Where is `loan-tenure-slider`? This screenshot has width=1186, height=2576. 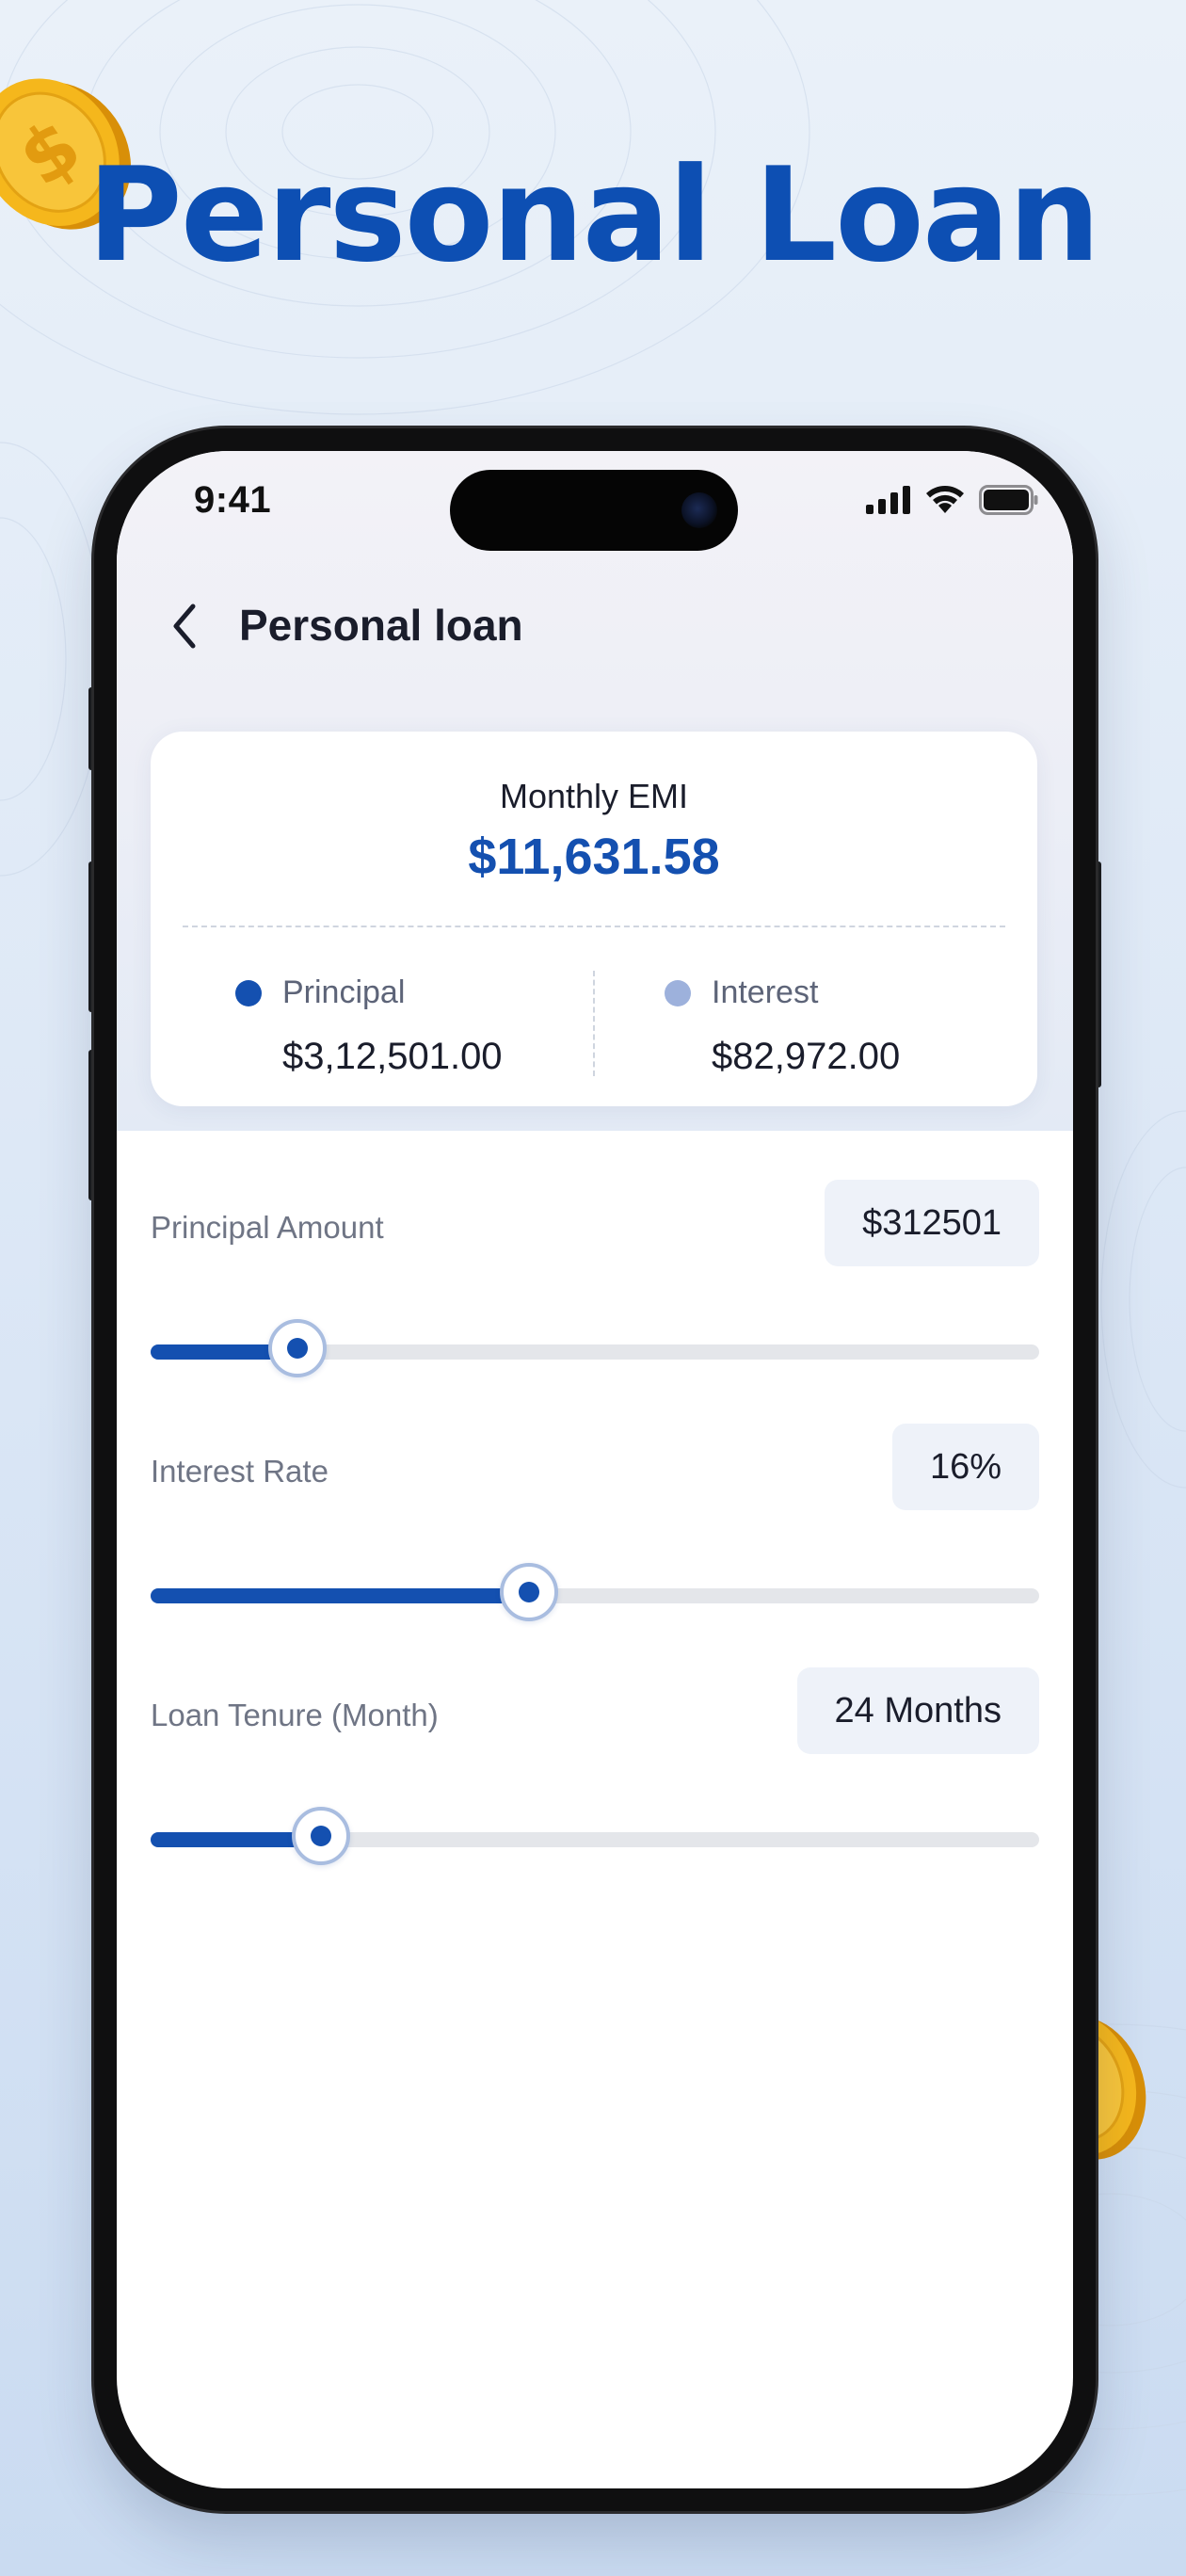
loan-tenure-slider is located at coordinates (595, 1840).